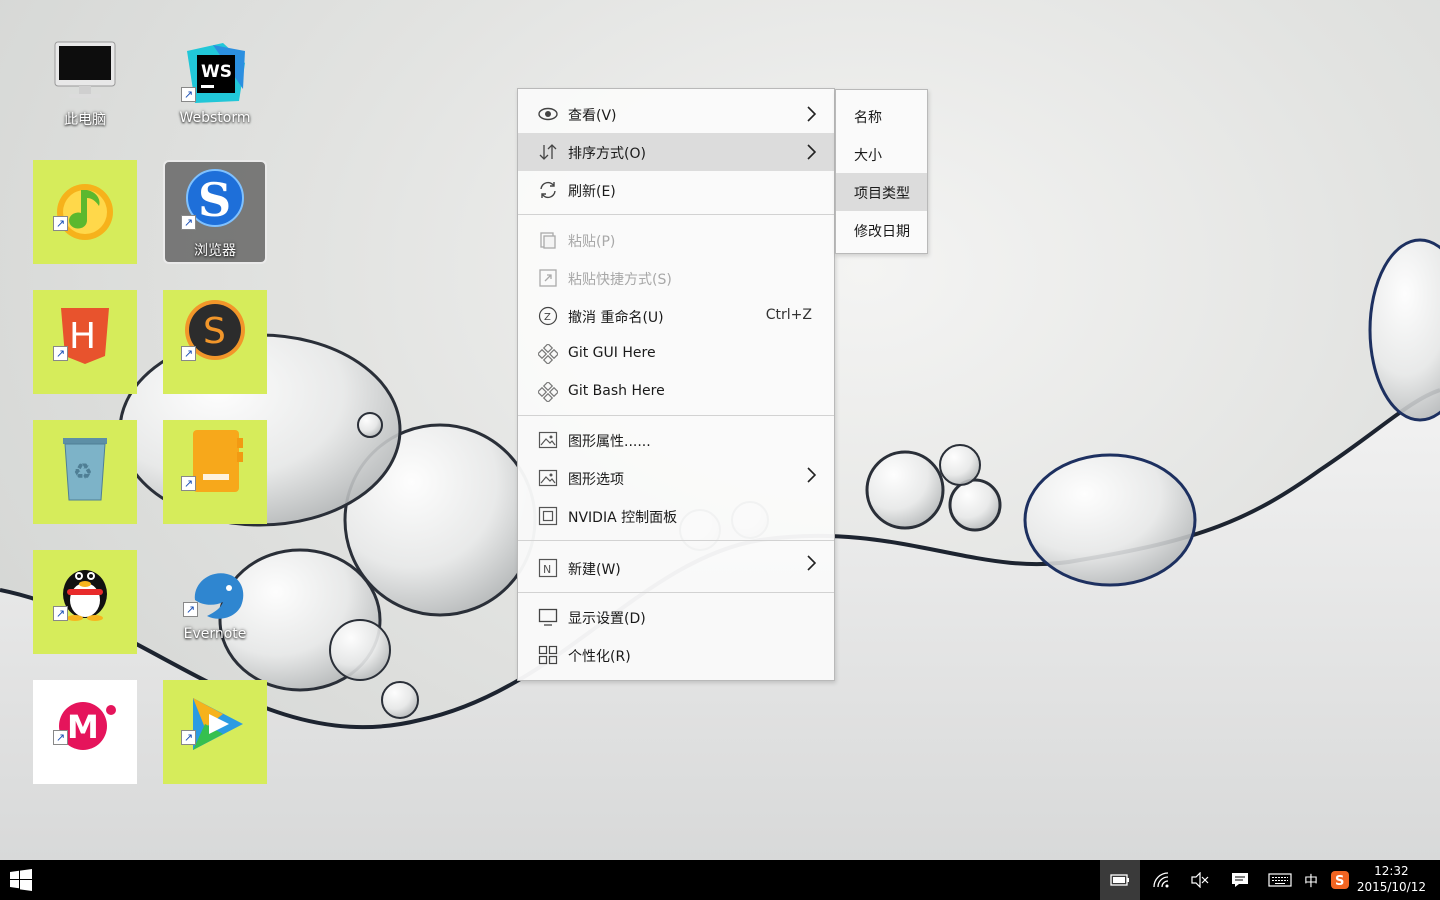 The height and width of the screenshot is (900, 1440). What do you see at coordinates (216, 72) in the screenshot?
I see `svg-text: WS` at bounding box center [216, 72].